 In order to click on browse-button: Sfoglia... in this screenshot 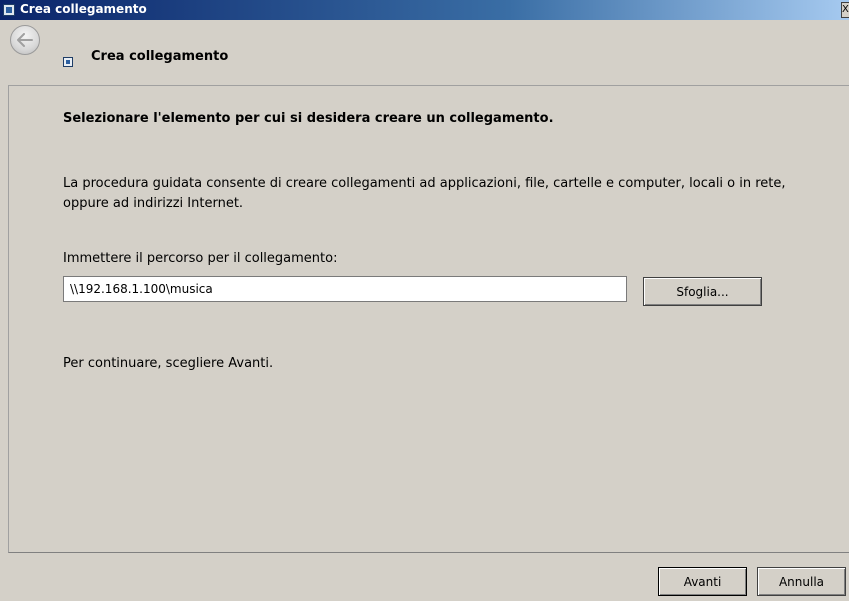, I will do `click(702, 291)`.